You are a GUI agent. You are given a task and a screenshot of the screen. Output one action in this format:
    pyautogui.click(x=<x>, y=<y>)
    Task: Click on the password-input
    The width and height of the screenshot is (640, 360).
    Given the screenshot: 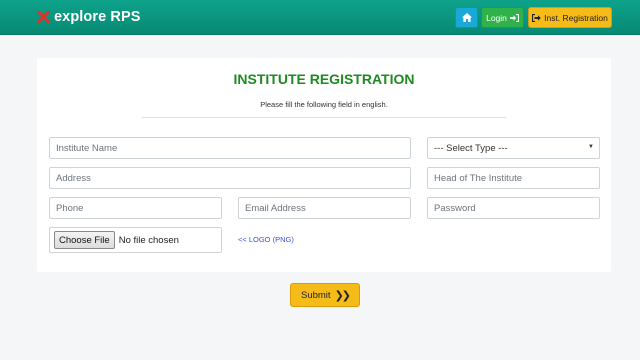 What is the action you would take?
    pyautogui.click(x=513, y=208)
    